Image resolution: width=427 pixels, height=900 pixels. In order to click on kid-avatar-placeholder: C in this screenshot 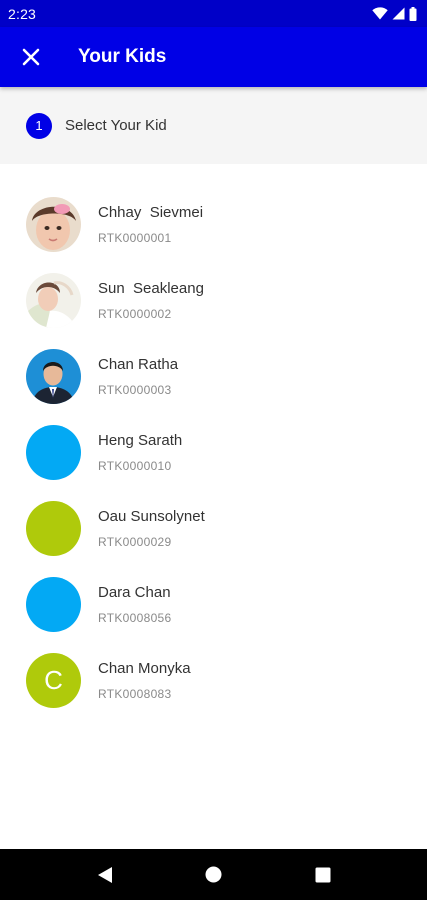, I will do `click(53, 680)`.